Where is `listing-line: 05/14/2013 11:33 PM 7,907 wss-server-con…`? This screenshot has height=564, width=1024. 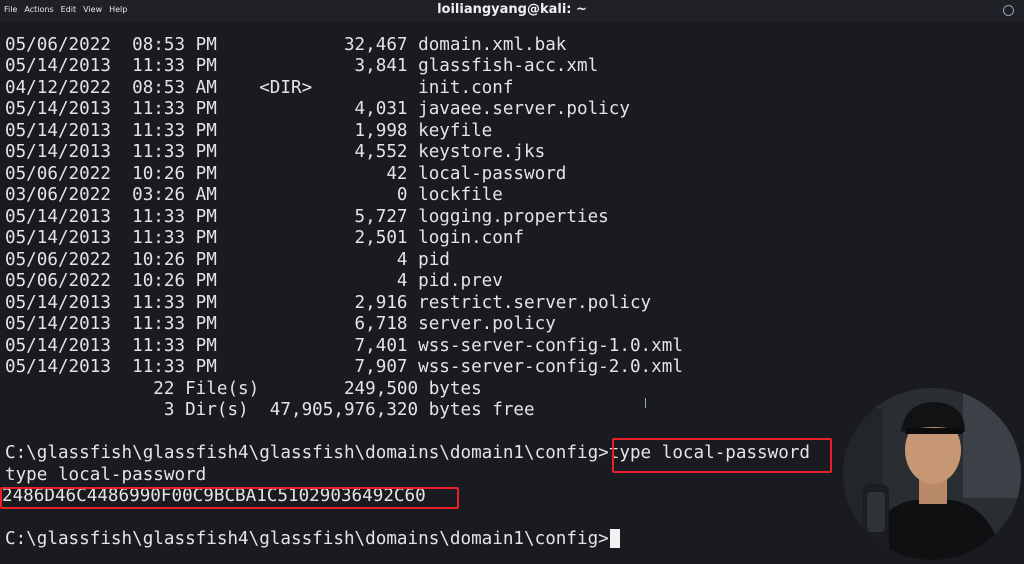
listing-line: 05/14/2013 11:33 PM 7,907 wss-server-con… is located at coordinates (344, 367).